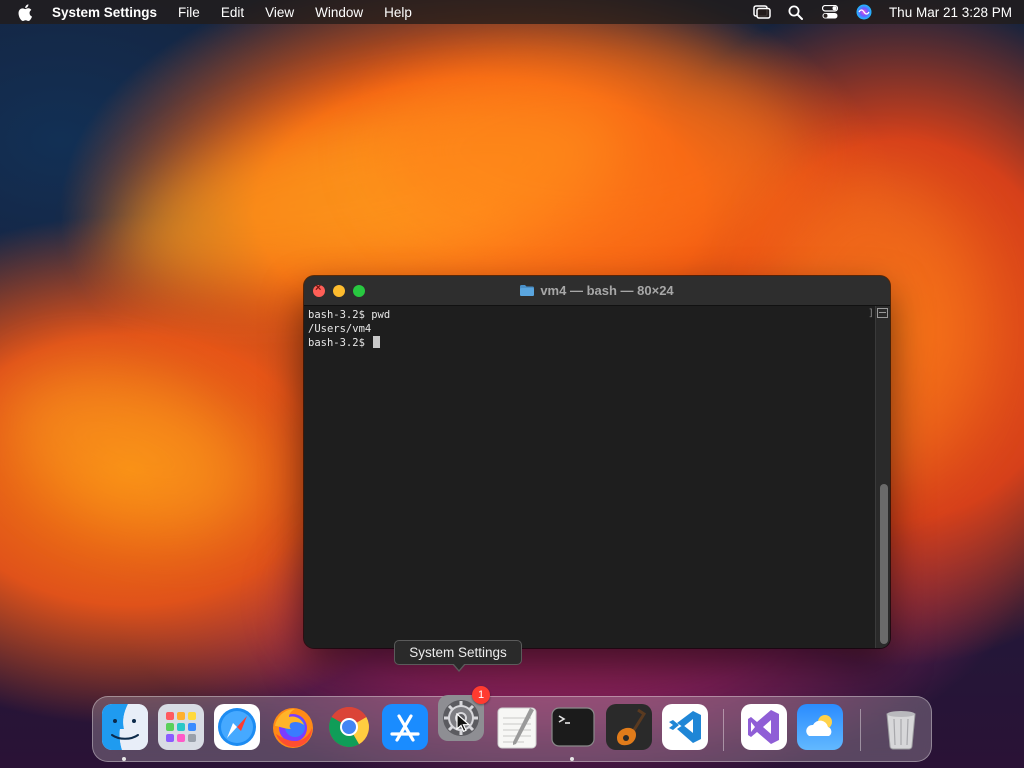 This screenshot has width=1024, height=768. I want to click on text-cursor, so click(377, 342).